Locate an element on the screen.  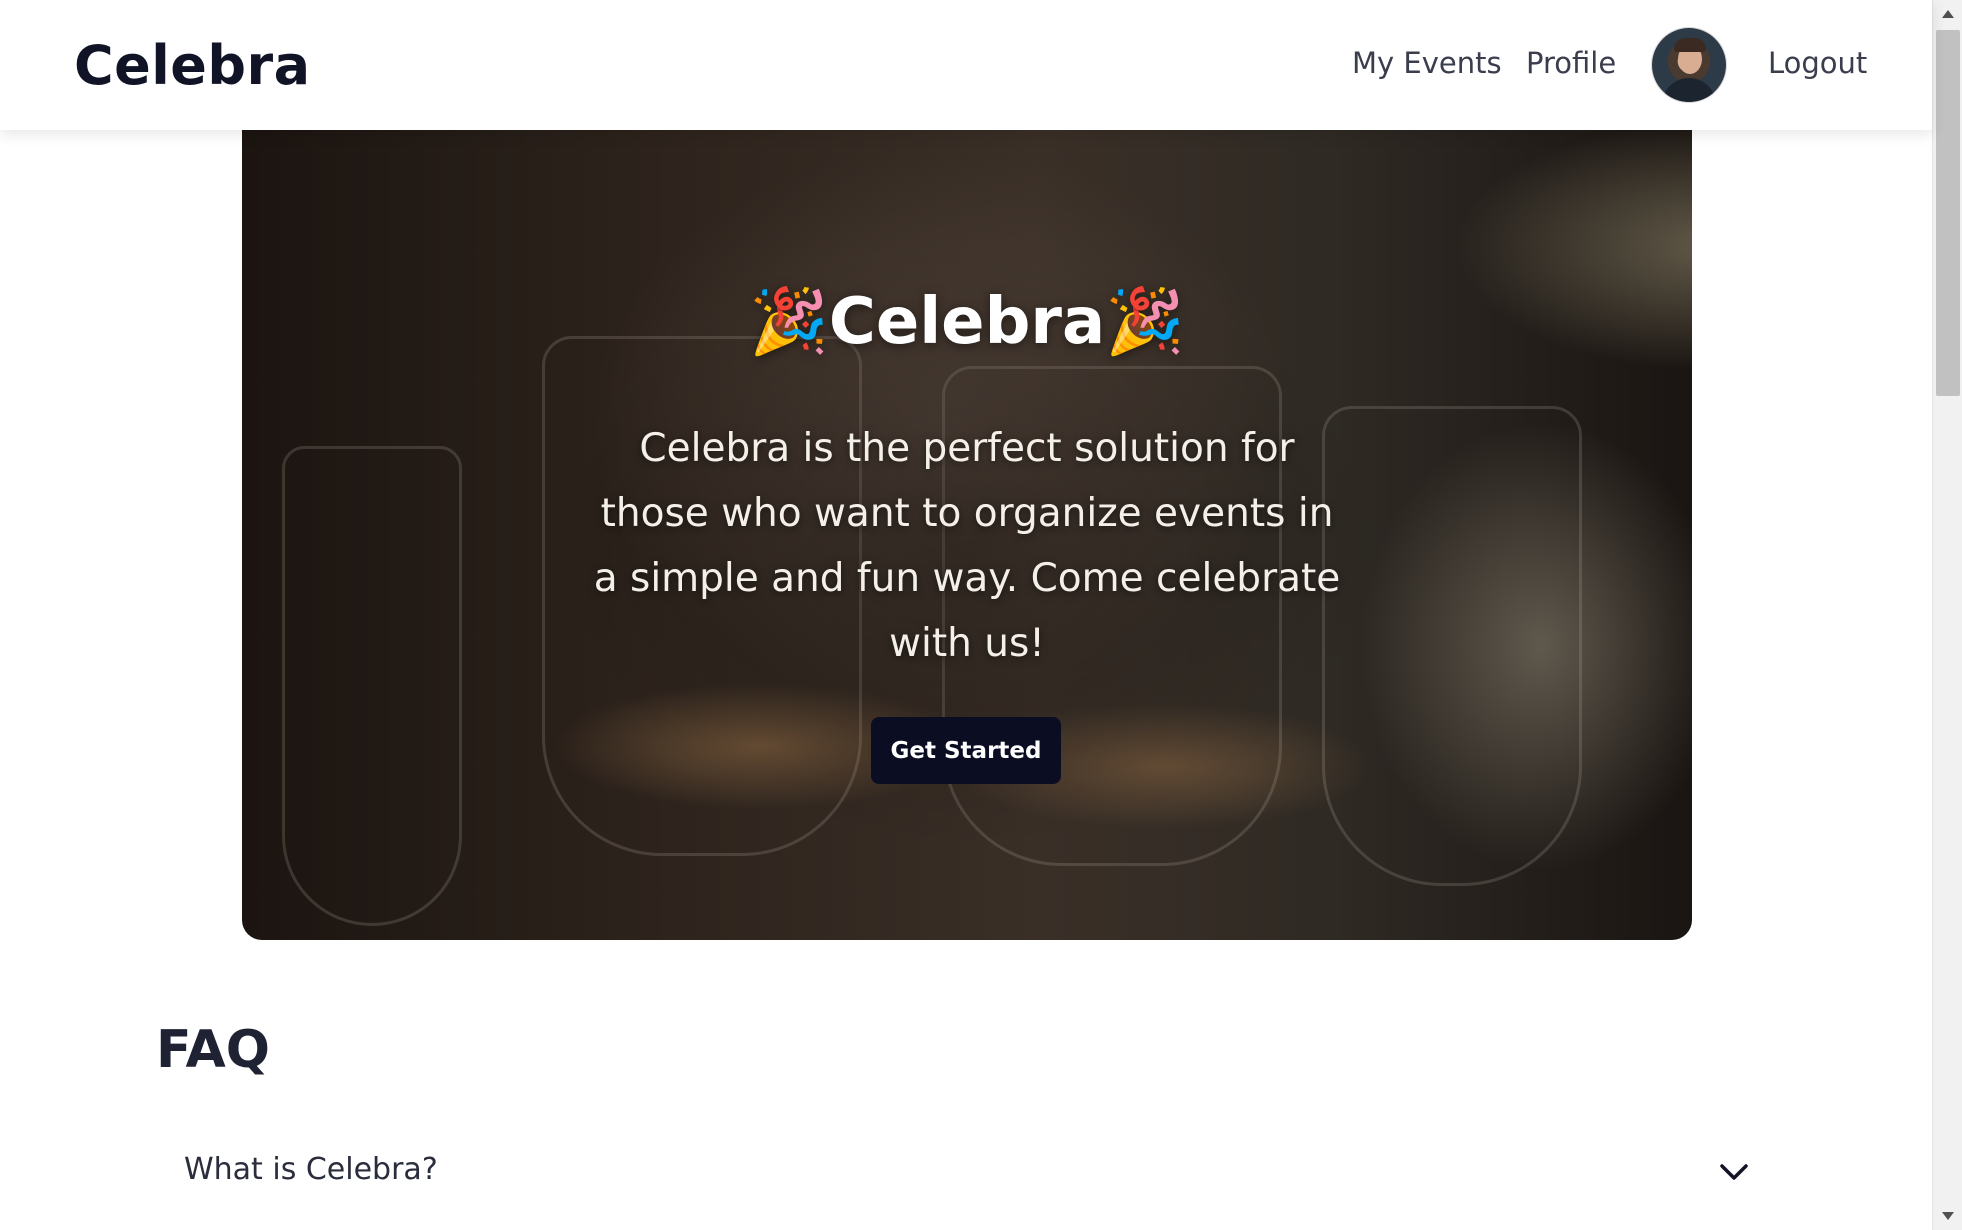
nav-my-events-link: My Events is located at coordinates (1427, 63).